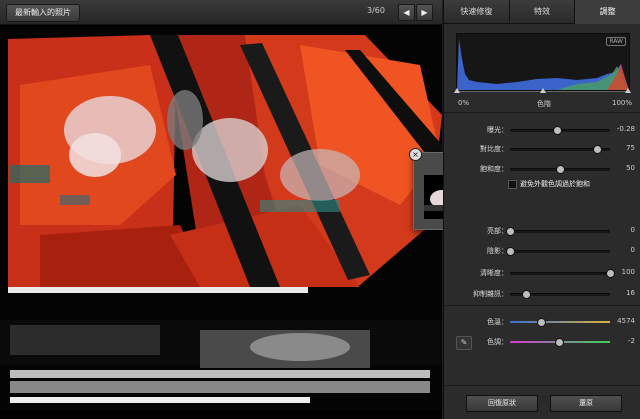  Describe the element at coordinates (510, 231) in the screenshot. I see `highlights-slider-handle` at that location.